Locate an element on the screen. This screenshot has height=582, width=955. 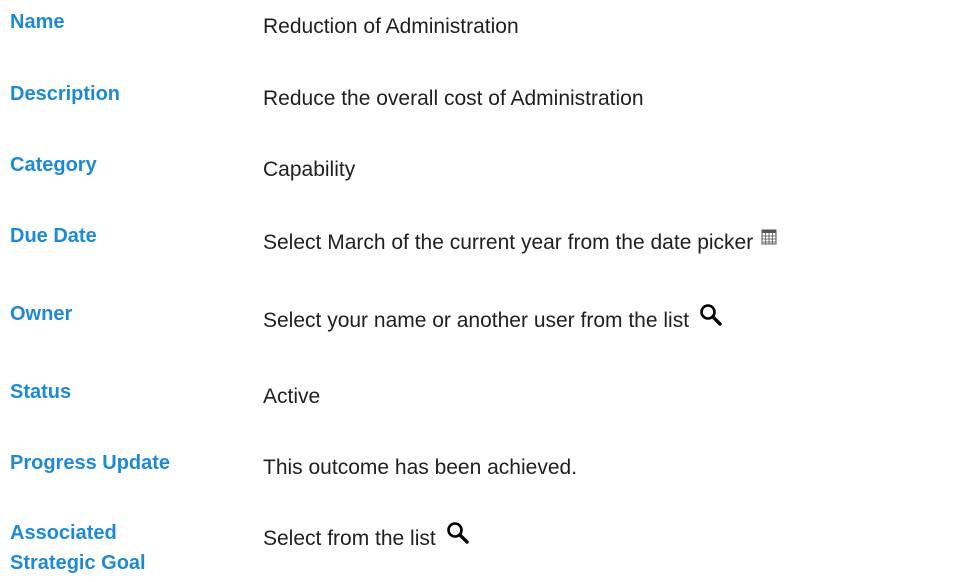
due-date-label: Due Date is located at coordinates (53, 236).